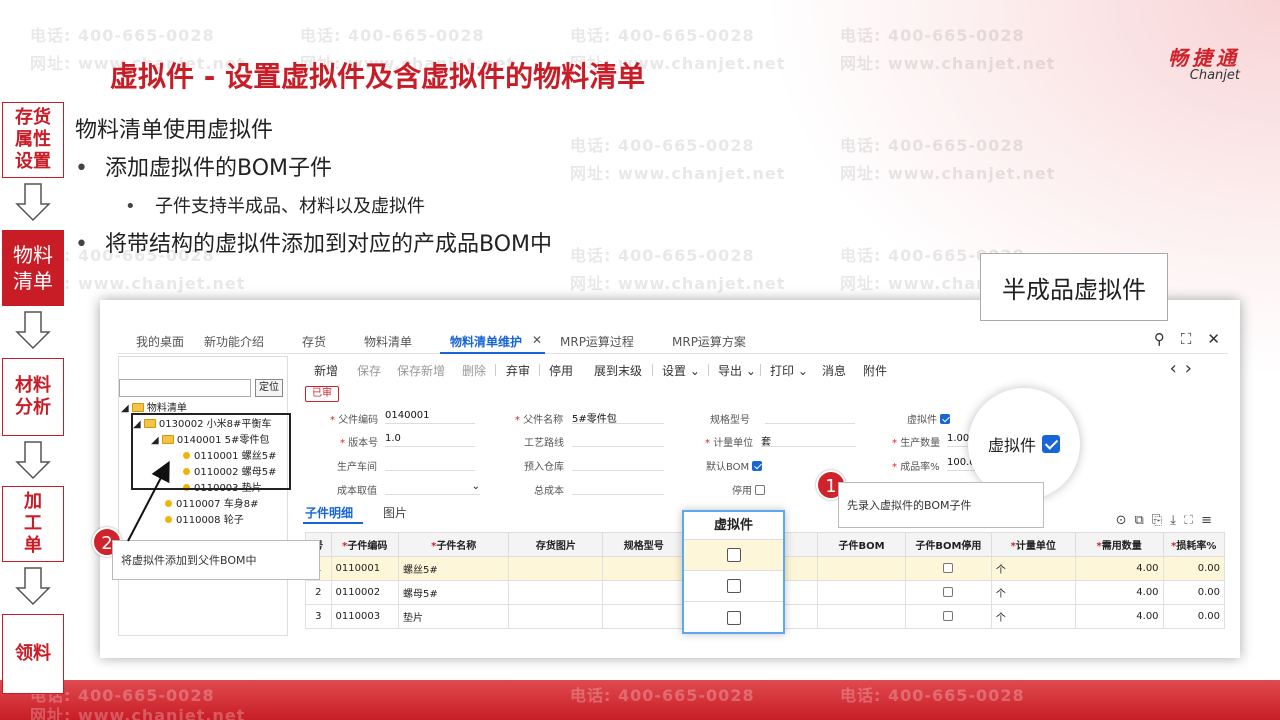 The width and height of the screenshot is (1280, 720). Describe the element at coordinates (808, 440) in the screenshot. I see `unit-field: 套` at that location.